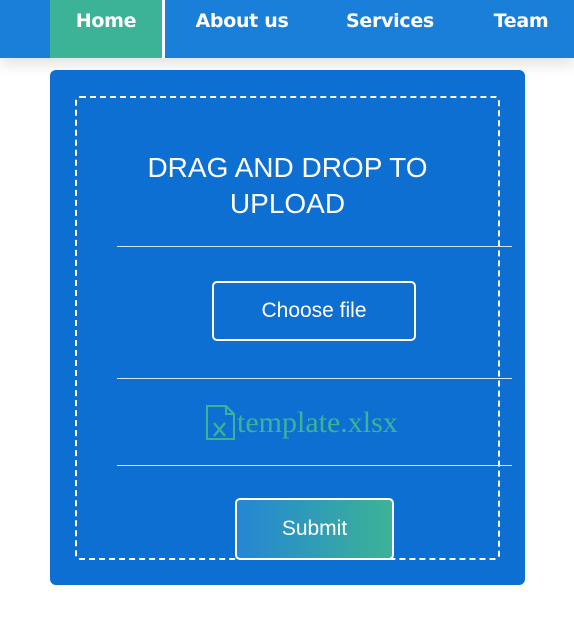 The width and height of the screenshot is (574, 628). I want to click on top-navbar: Home About us Services Team, so click(287, 29).